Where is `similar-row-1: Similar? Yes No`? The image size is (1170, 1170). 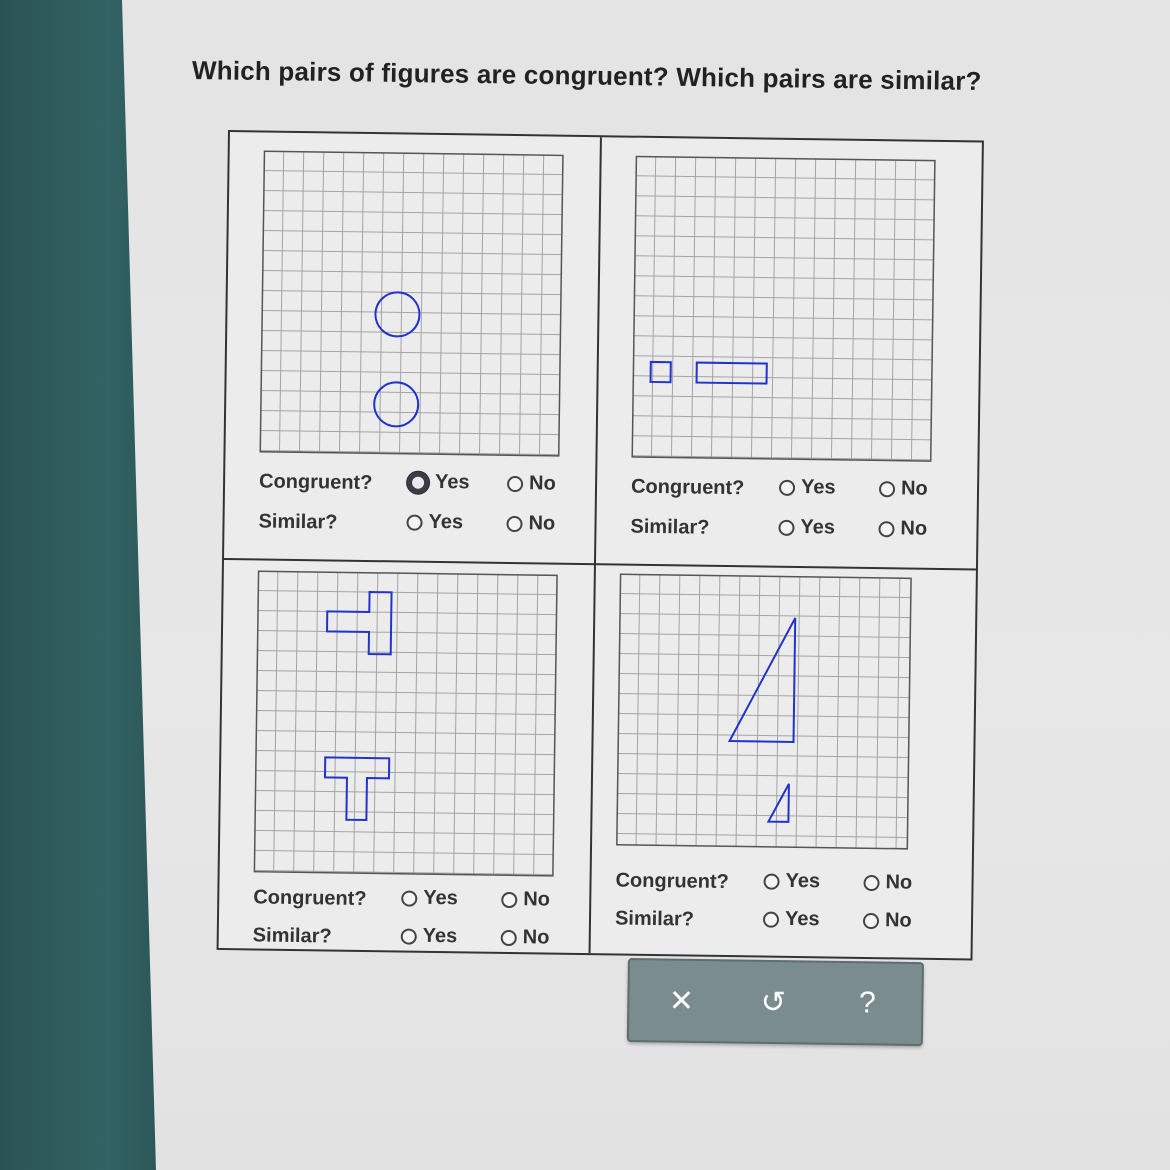 similar-row-1: Similar? Yes No is located at coordinates (418, 523).